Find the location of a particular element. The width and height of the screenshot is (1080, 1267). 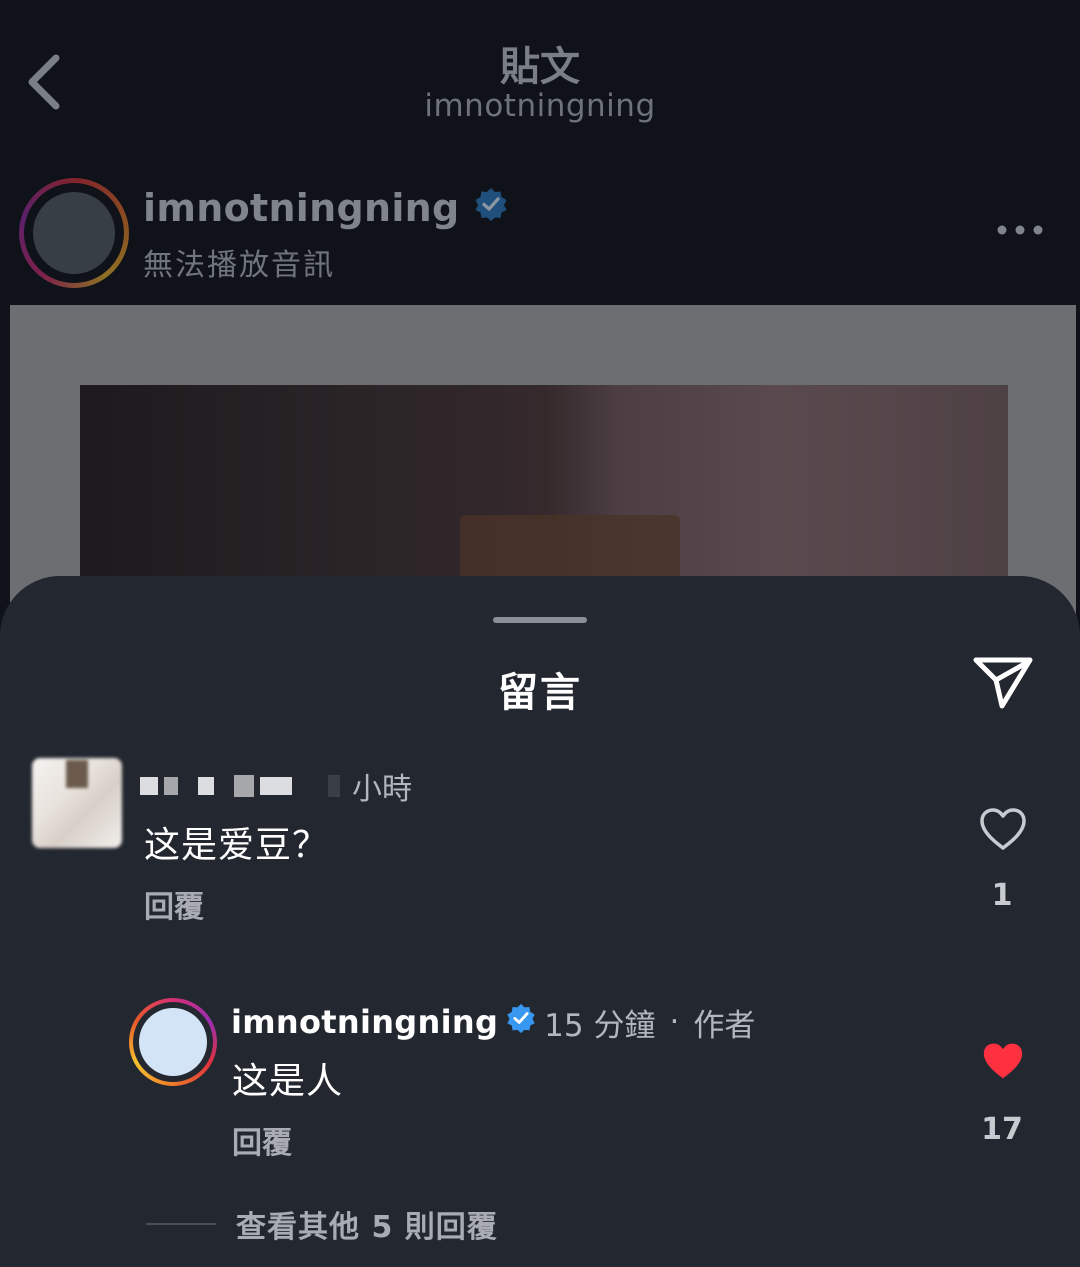

view-more-replies-label: 查看其他 5 則回覆 is located at coordinates (367, 1227).